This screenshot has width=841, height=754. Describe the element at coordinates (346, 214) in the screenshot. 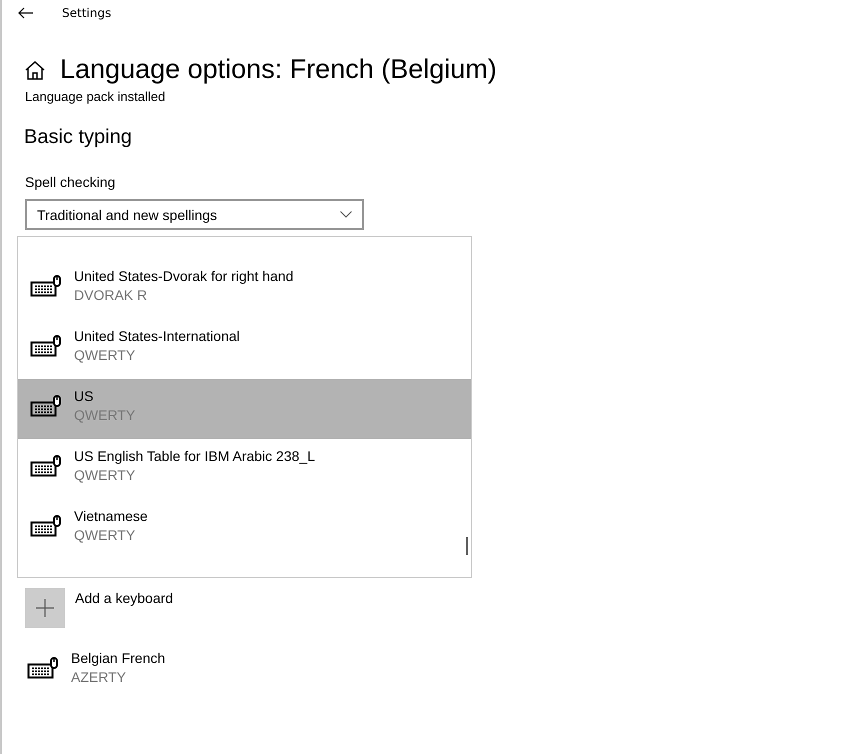

I see `chevron-down-icon` at that location.